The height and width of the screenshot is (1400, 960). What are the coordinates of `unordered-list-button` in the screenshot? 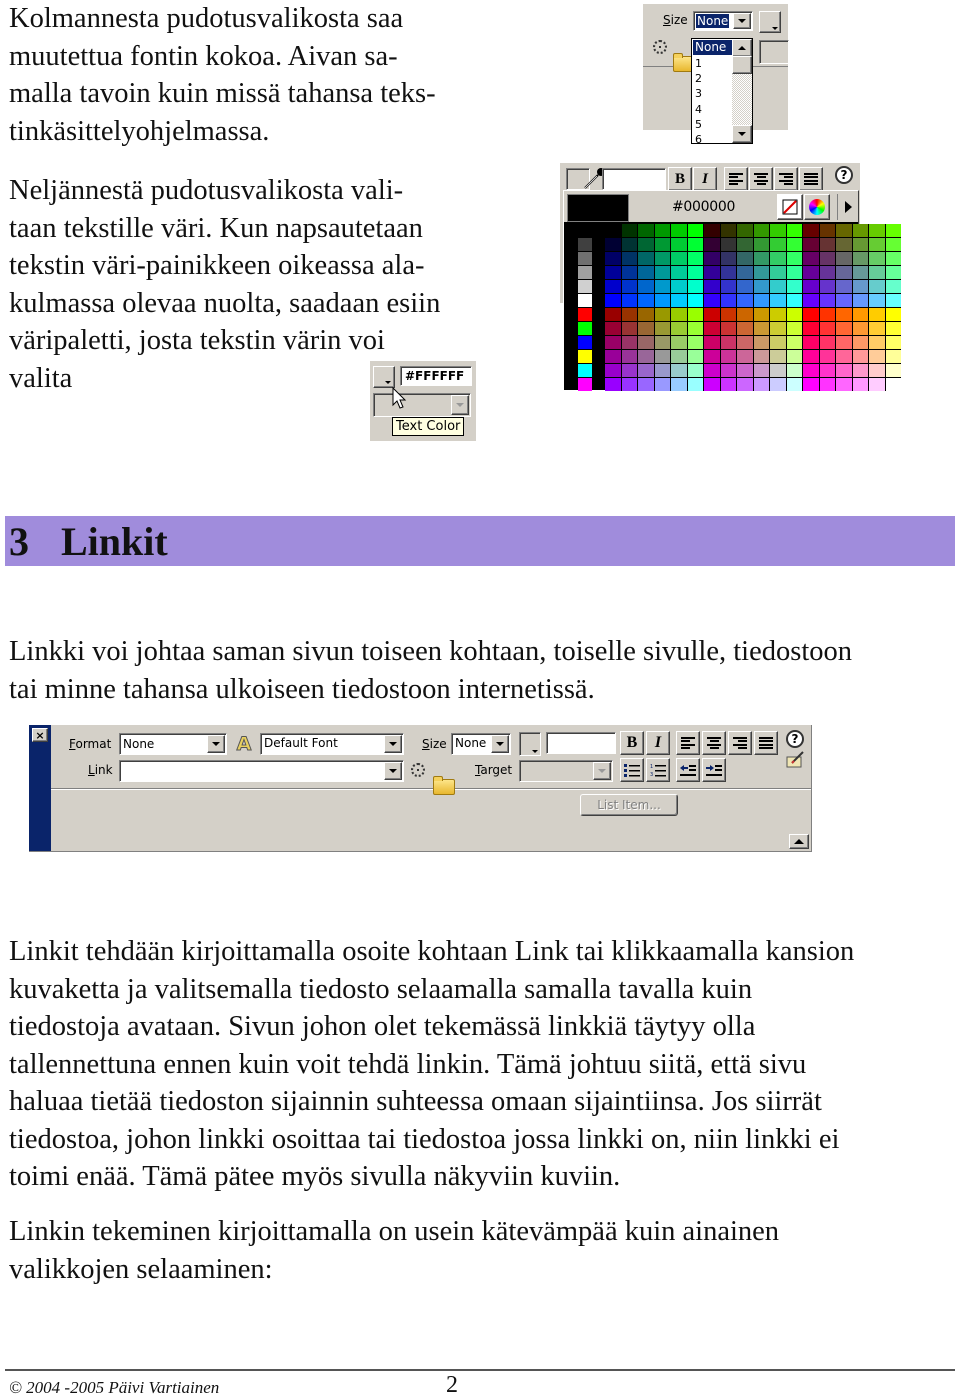 It's located at (632, 770).